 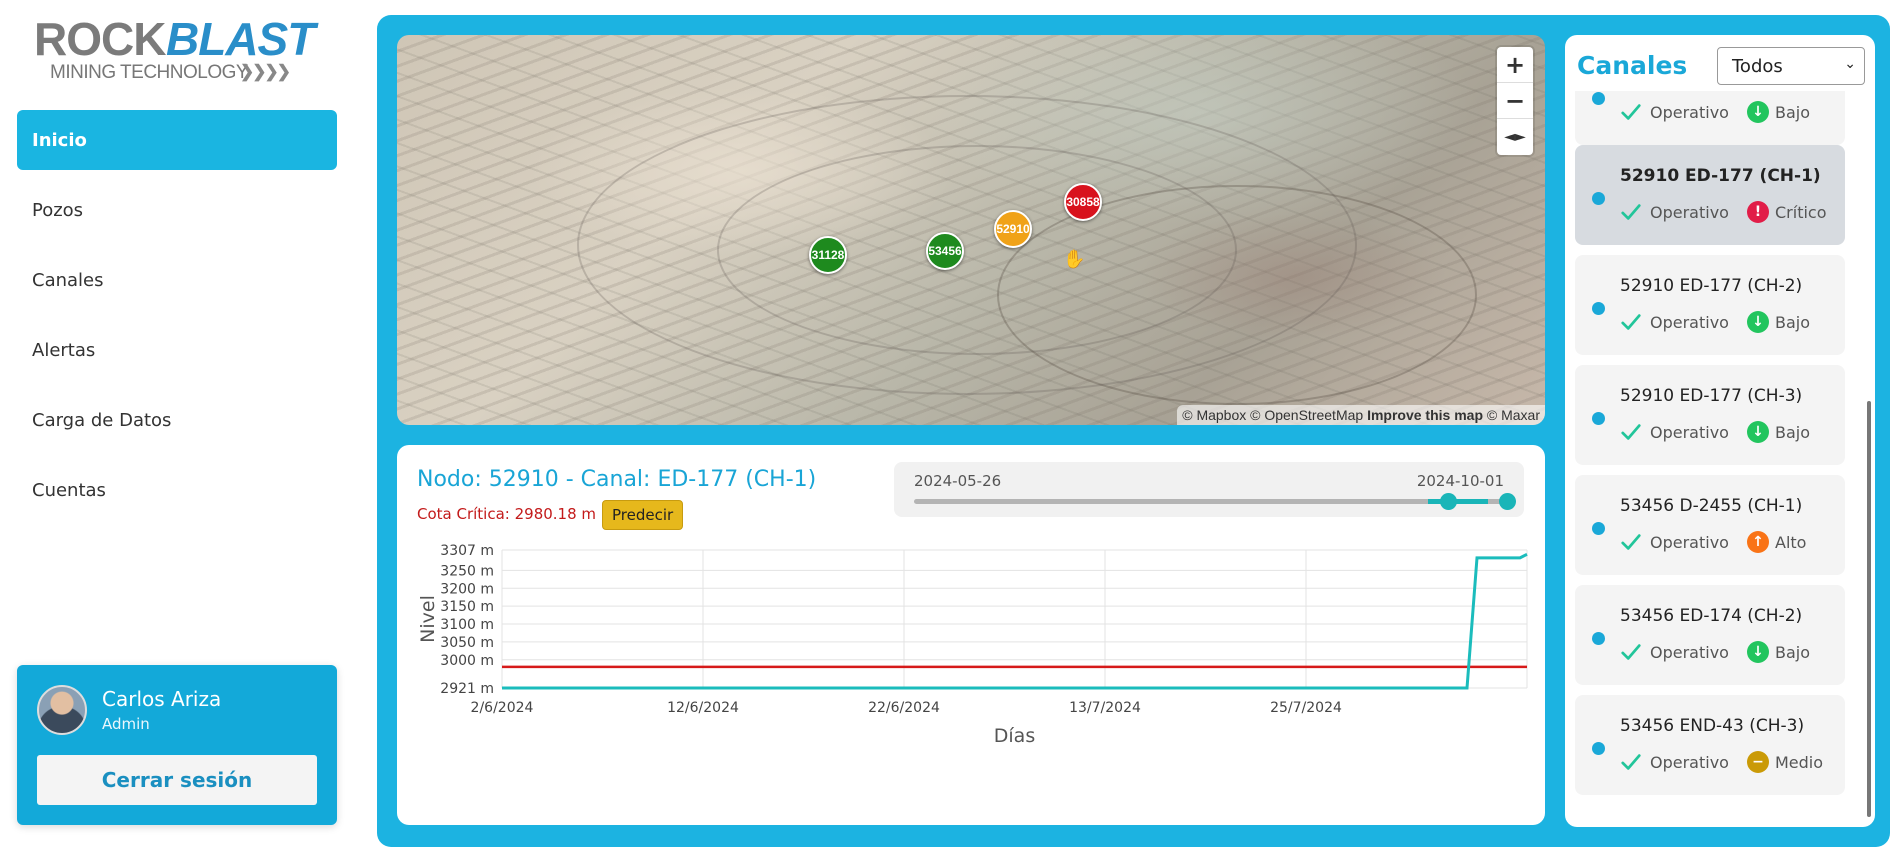 I want to click on improve-map-link: Improve this map, so click(x=1425, y=415).